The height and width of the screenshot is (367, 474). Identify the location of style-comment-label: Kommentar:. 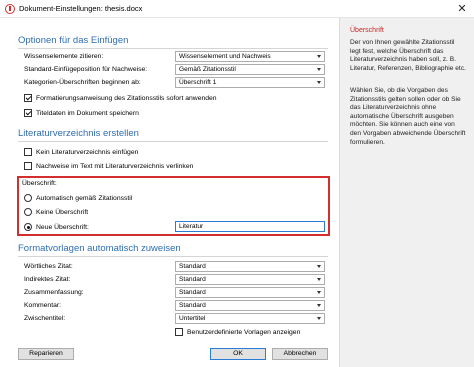
(43, 305).